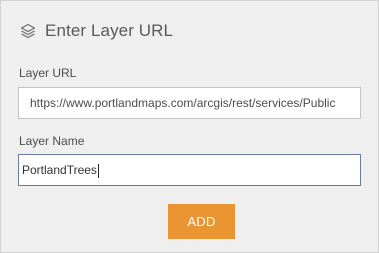 The image size is (379, 253). Describe the element at coordinates (28, 31) in the screenshot. I see `layers-icon` at that location.